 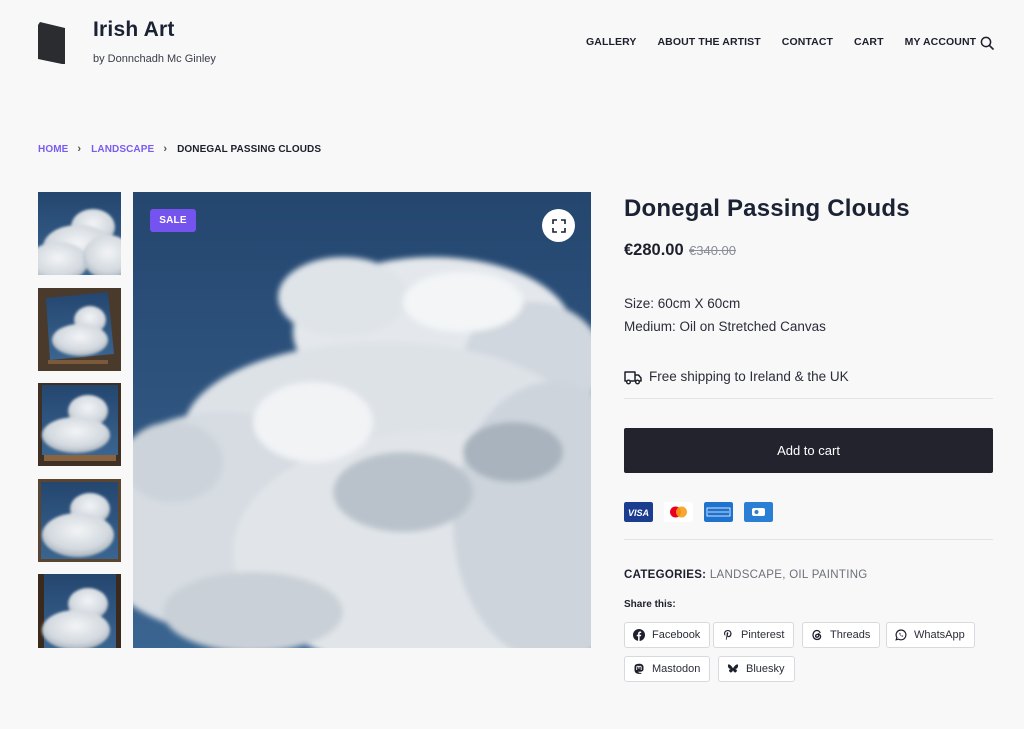 I want to click on share-facebook-button: Facebook, so click(x=667, y=635).